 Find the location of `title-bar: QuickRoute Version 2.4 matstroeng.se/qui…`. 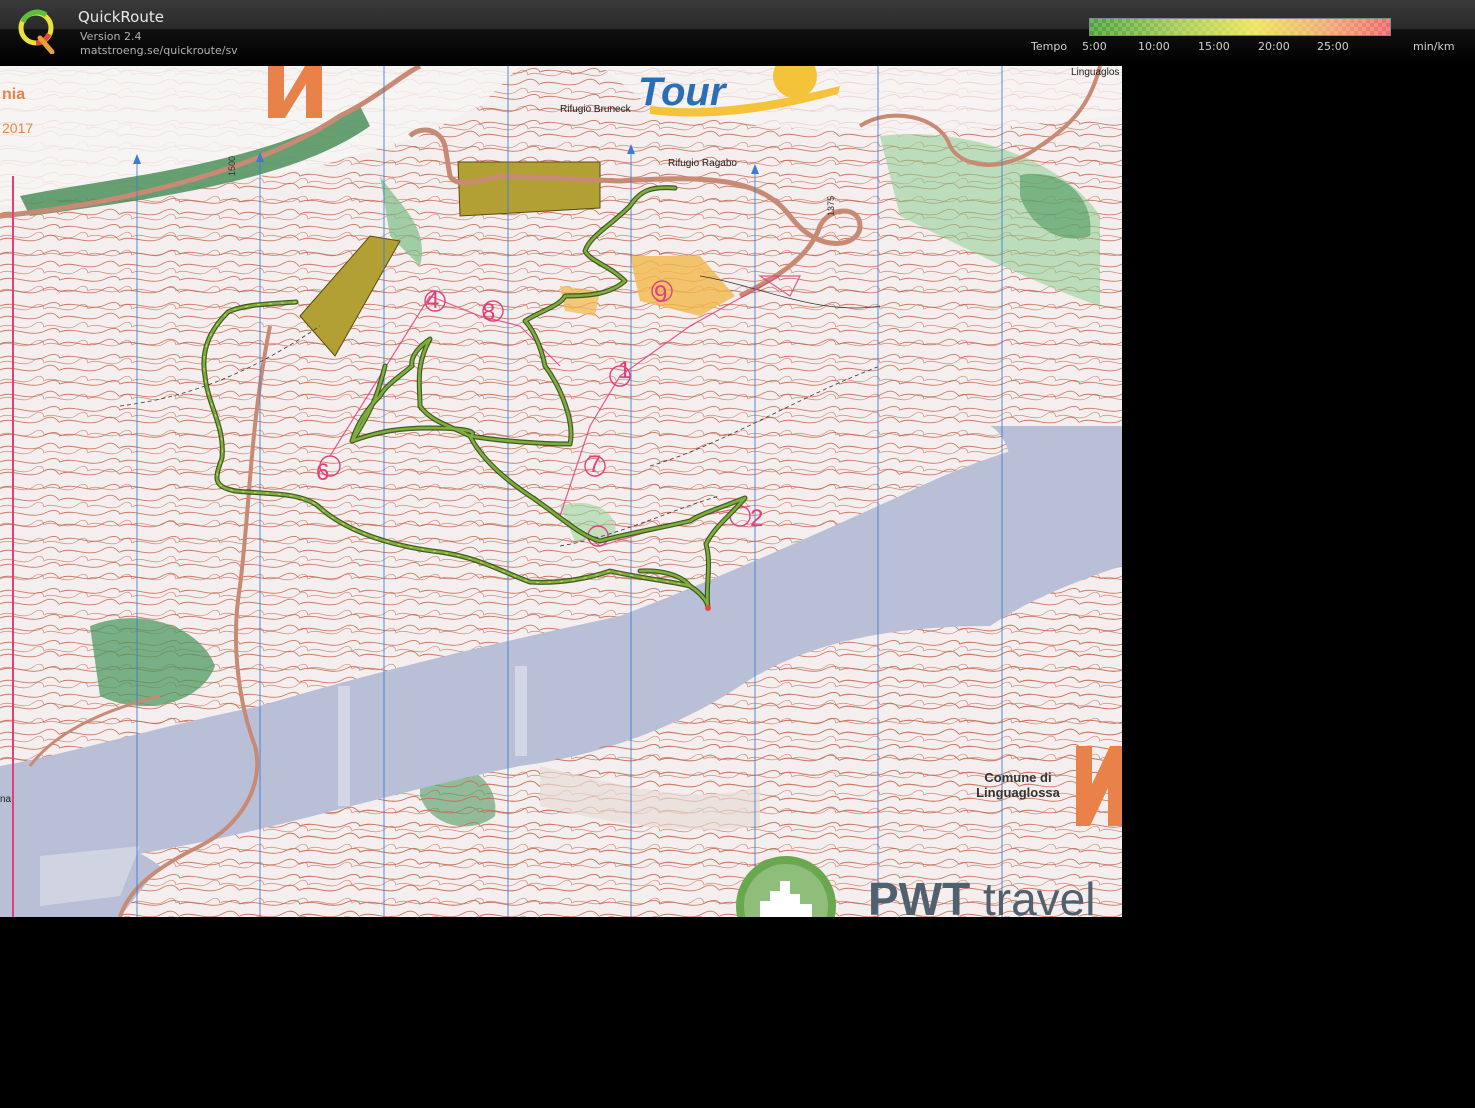

title-bar: QuickRoute Version 2.4 matstroeng.se/qui… is located at coordinates (737, 32).